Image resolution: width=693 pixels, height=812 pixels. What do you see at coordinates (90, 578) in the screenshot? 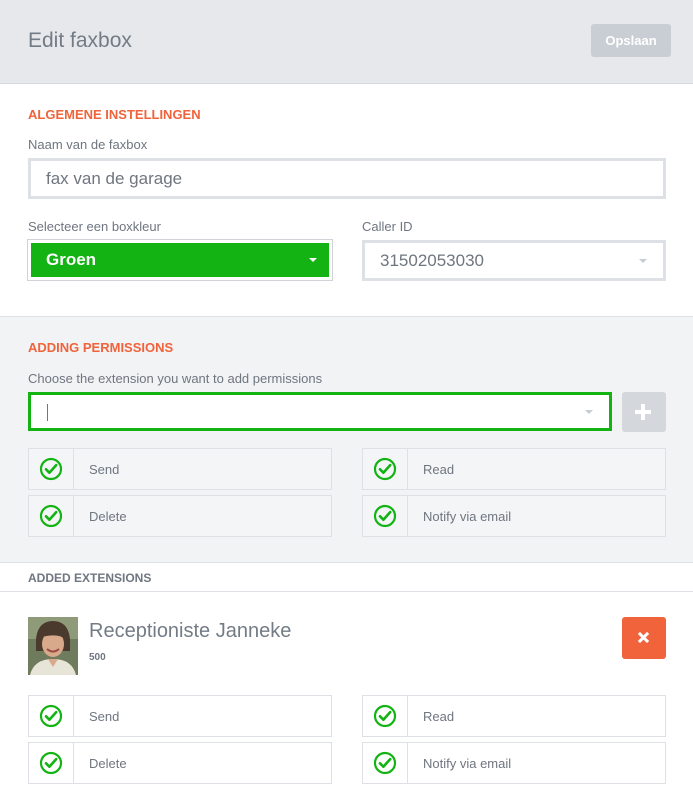
I see `added-extensions-title: ADDED EXTENSIONS` at bounding box center [90, 578].